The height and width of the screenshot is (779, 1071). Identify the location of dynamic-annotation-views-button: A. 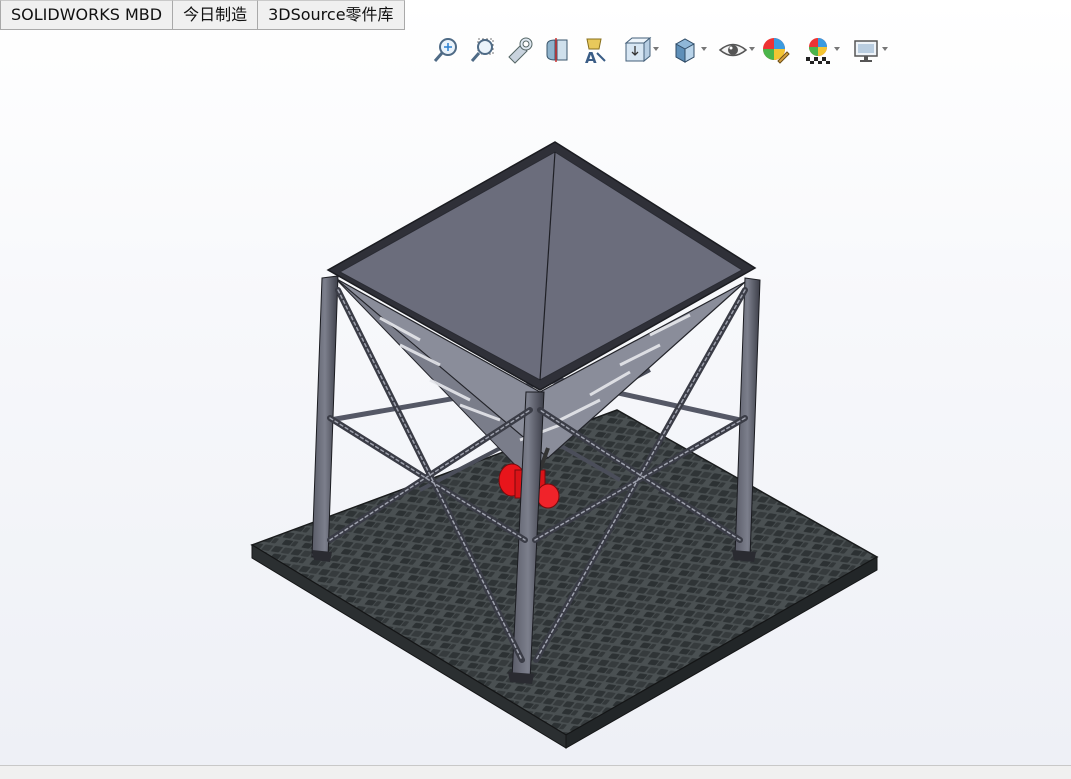
(594, 50).